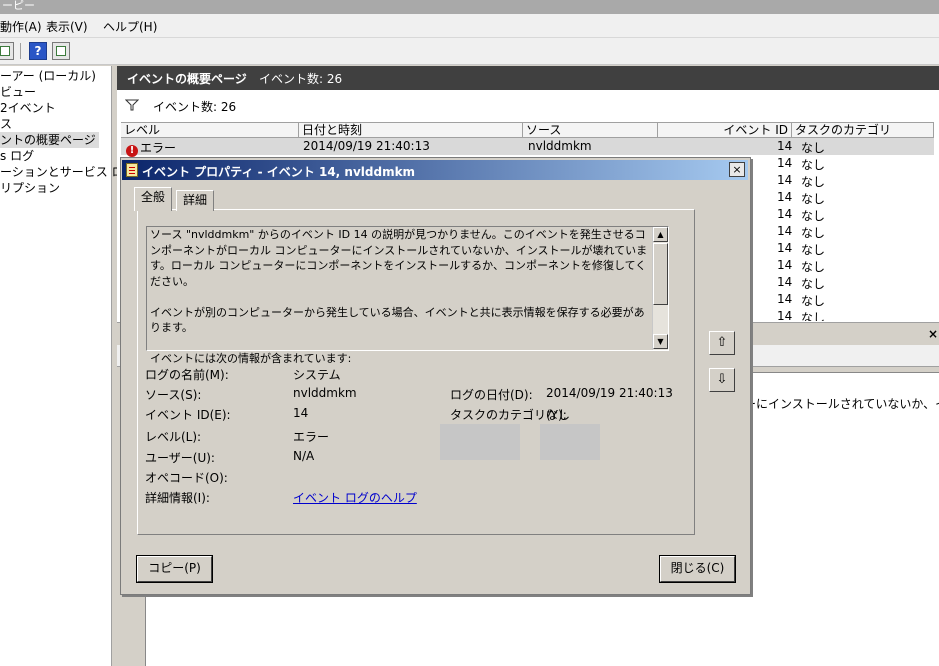  Describe the element at coordinates (560, 146) in the screenshot. I see `row-source: nvlddmkm` at that location.